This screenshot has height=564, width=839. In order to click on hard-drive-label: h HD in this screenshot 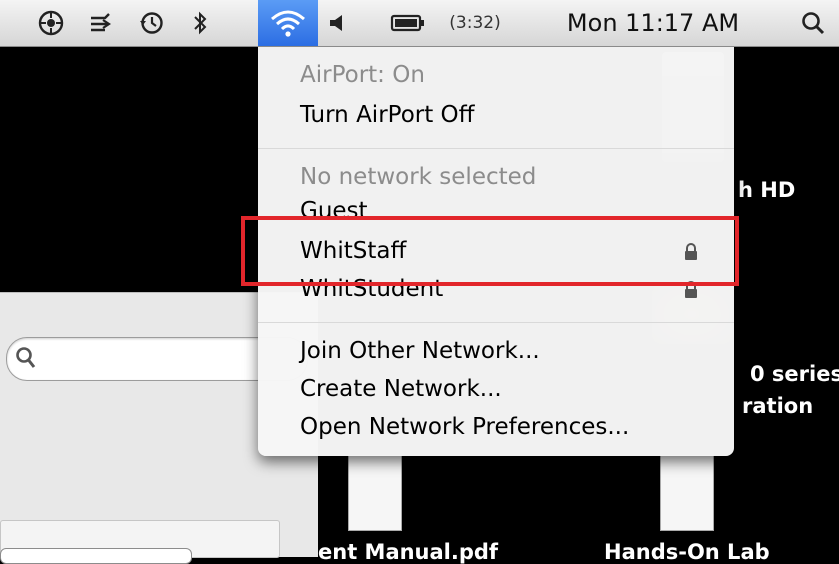, I will do `click(767, 190)`.